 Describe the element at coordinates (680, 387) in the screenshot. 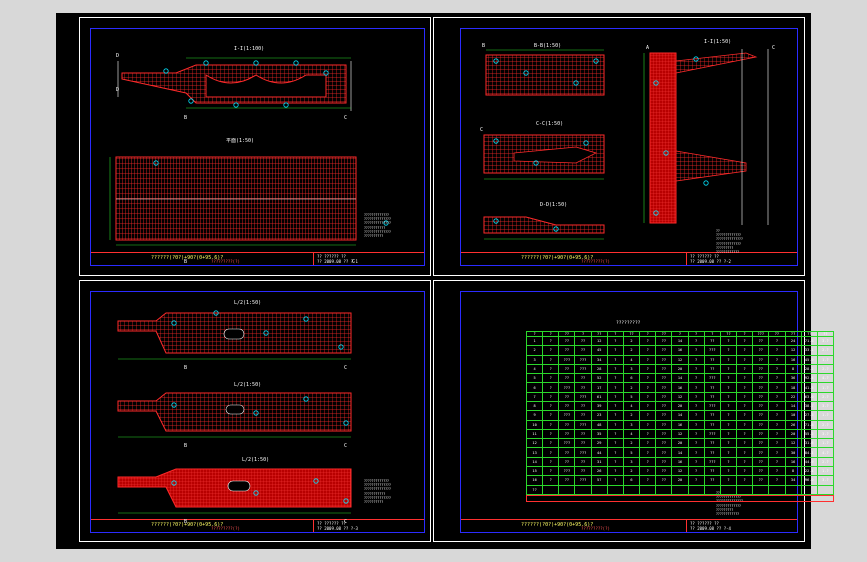

I see `bom-row: 6?????? 17? 2??? 16???????? 18 41.5 1.?` at that location.